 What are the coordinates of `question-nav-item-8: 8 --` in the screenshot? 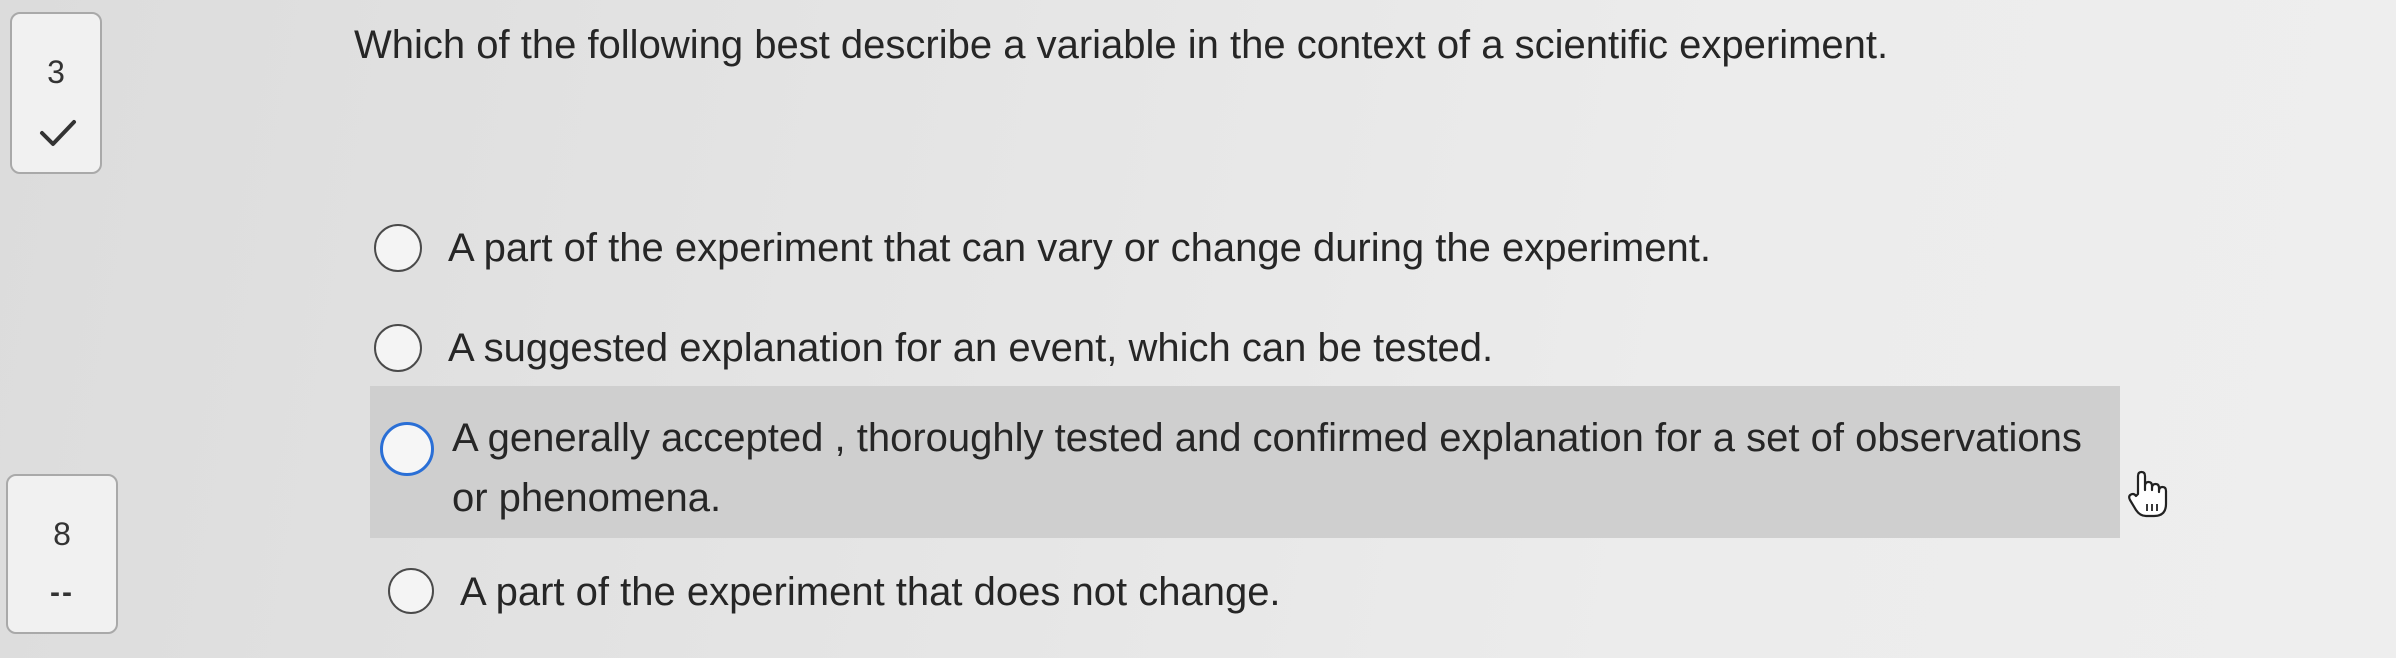 It's located at (62, 554).